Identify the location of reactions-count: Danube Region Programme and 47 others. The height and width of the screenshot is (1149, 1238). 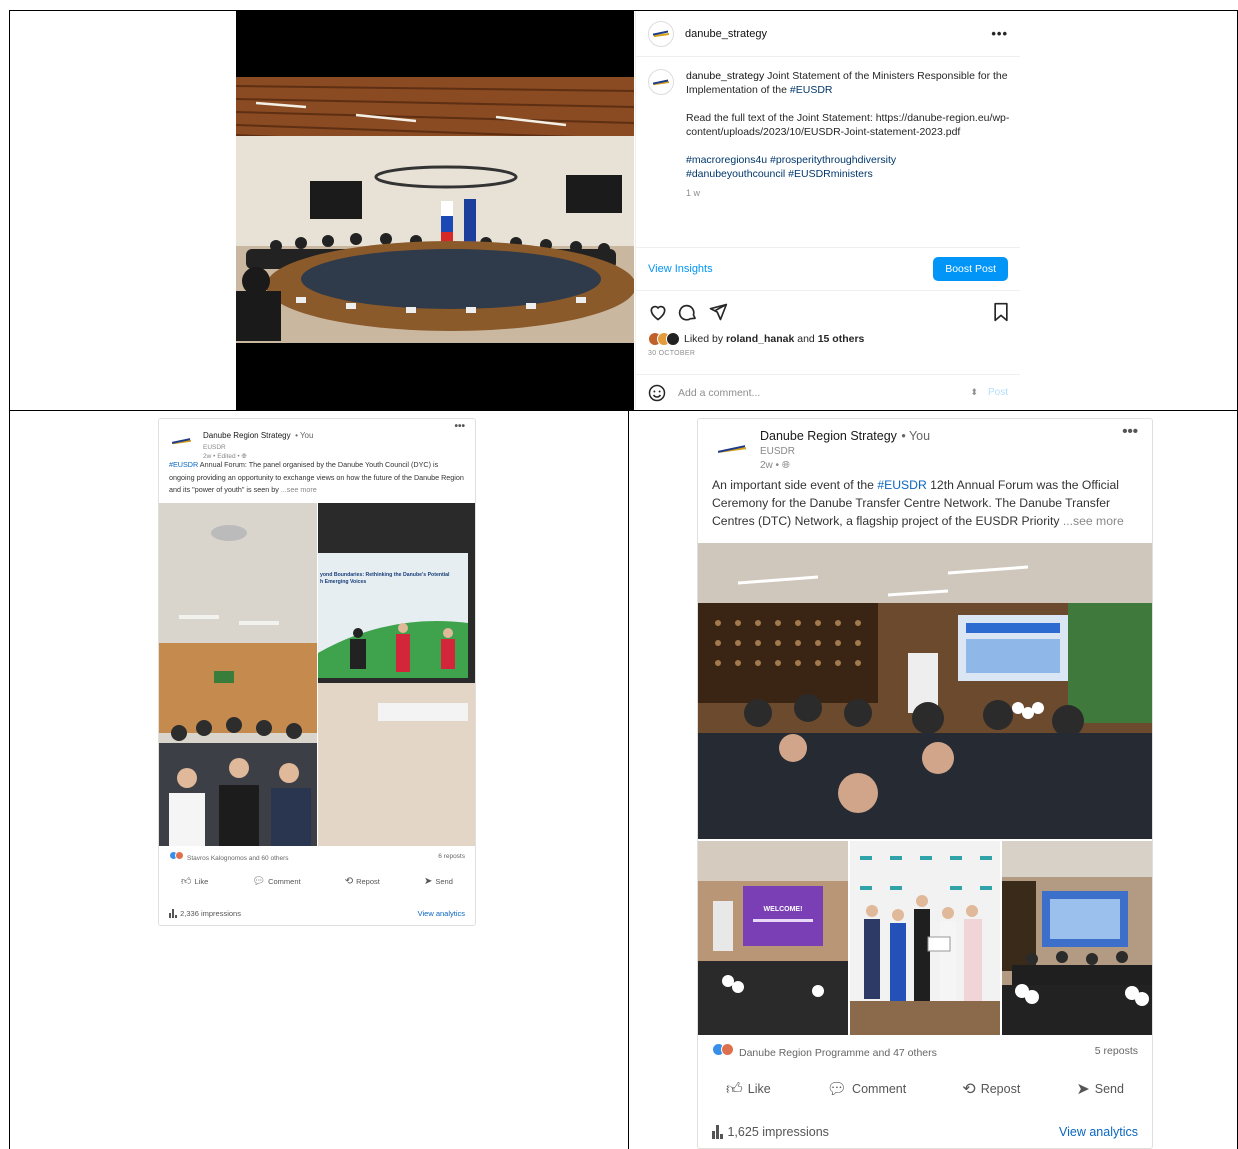
(838, 1053).